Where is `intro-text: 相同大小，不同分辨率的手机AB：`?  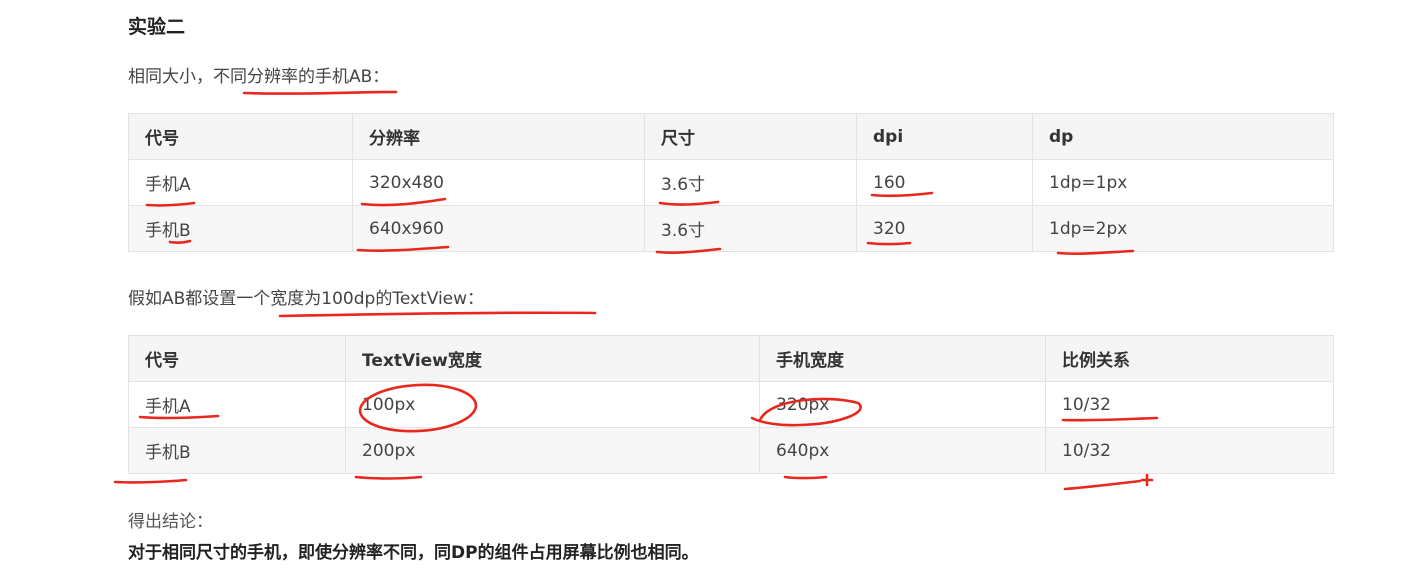
intro-text: 相同大小，不同分辨率的手机AB： is located at coordinates (259, 77).